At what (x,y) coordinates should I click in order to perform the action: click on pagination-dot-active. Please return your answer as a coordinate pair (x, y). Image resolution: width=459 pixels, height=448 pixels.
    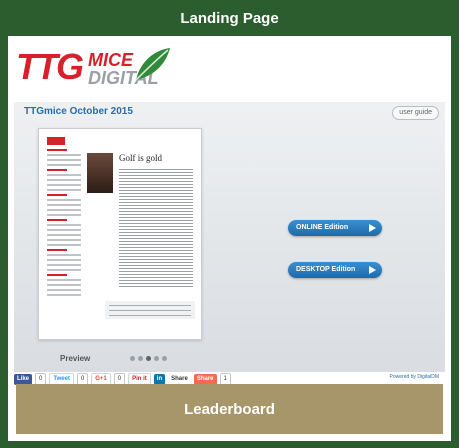
    Looking at the image, I should click on (148, 358).